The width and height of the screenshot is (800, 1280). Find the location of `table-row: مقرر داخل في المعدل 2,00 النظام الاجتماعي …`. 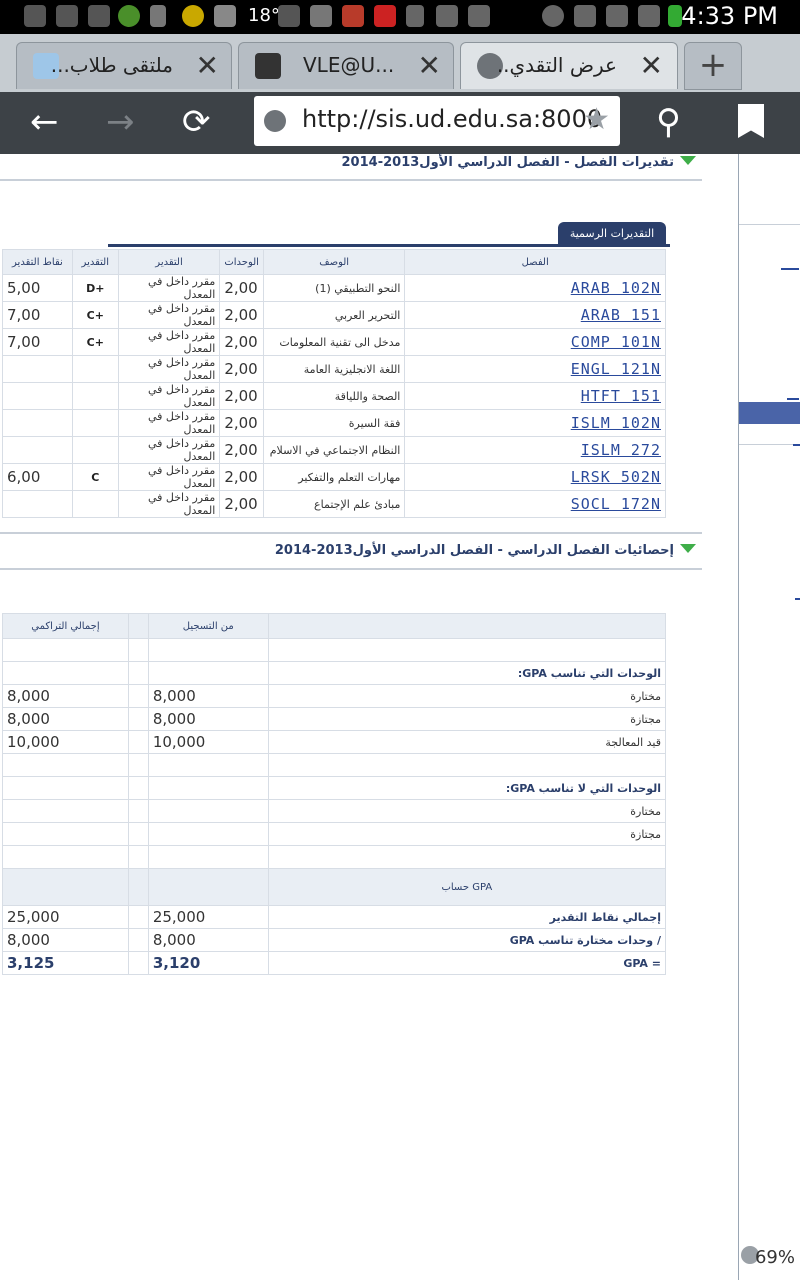

table-row: مقرر داخل في المعدل 2,00 النظام الاجتماعي … is located at coordinates (334, 450).